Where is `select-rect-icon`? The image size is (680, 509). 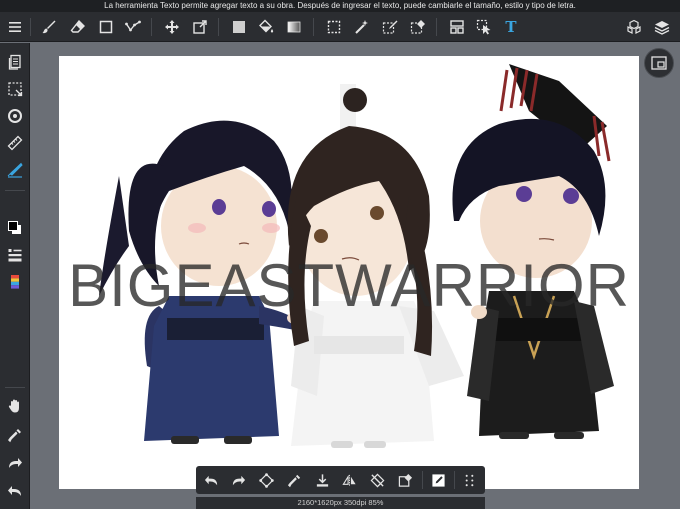 select-rect-icon is located at coordinates (334, 27).